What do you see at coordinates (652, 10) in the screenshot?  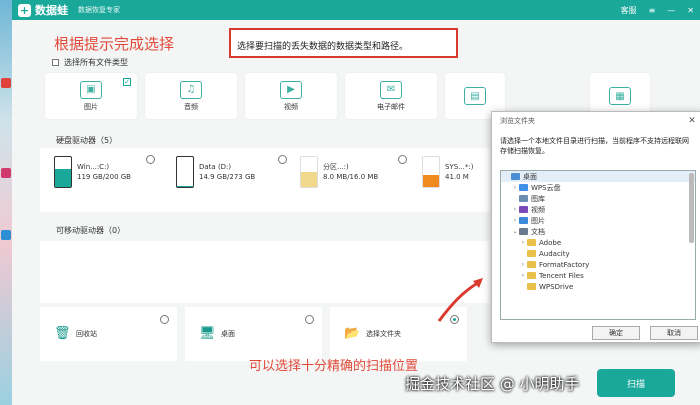 I see `hamburger-icon: ≡` at bounding box center [652, 10].